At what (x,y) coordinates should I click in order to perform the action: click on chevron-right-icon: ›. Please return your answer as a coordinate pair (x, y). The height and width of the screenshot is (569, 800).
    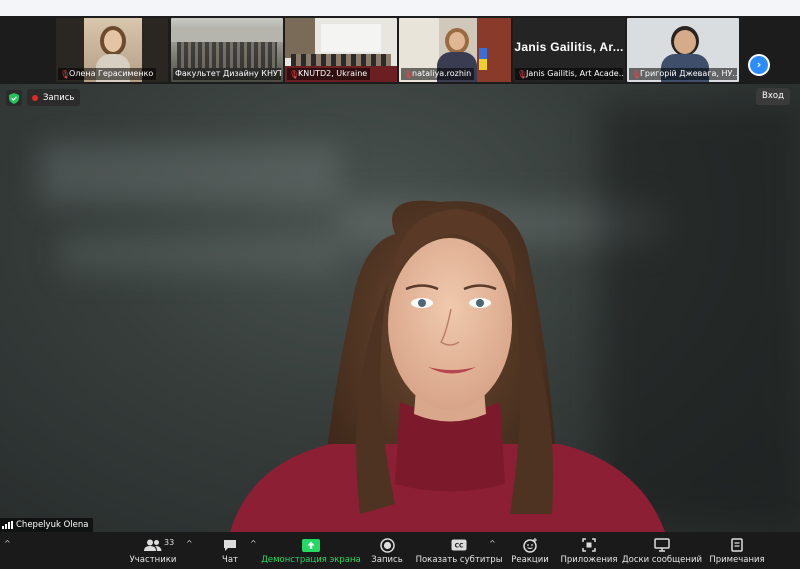
    Looking at the image, I should click on (759, 65).